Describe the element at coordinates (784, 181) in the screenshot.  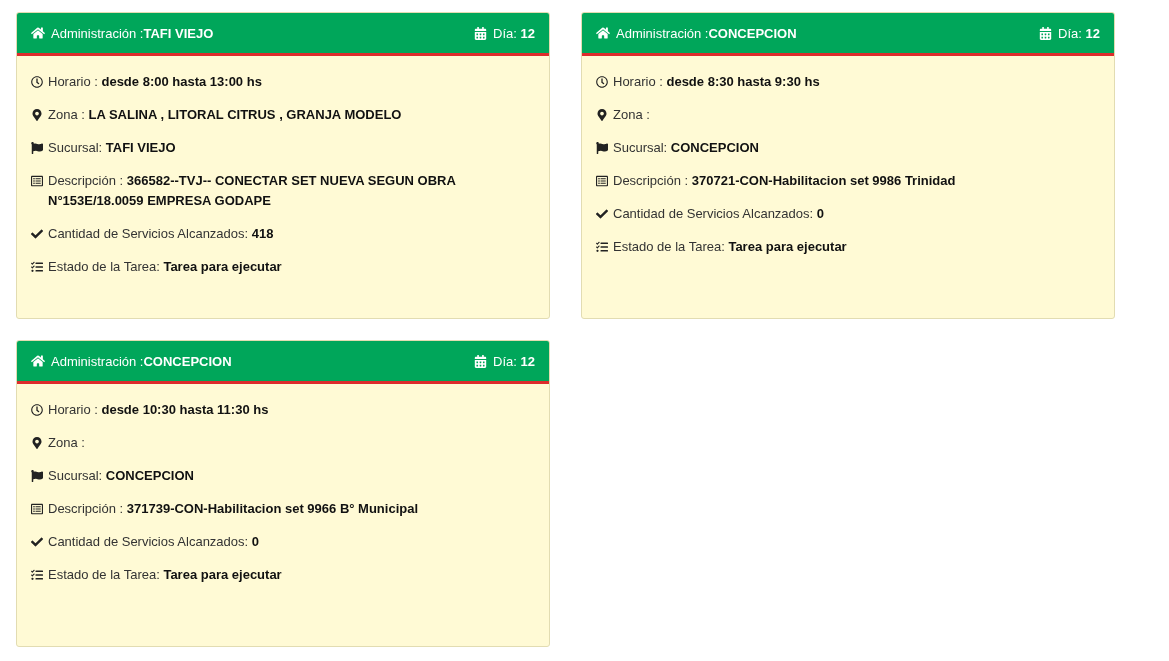
I see `detail-text: Descripción : 370721-CON-Habilitacion set 9986 Trinidad` at that location.